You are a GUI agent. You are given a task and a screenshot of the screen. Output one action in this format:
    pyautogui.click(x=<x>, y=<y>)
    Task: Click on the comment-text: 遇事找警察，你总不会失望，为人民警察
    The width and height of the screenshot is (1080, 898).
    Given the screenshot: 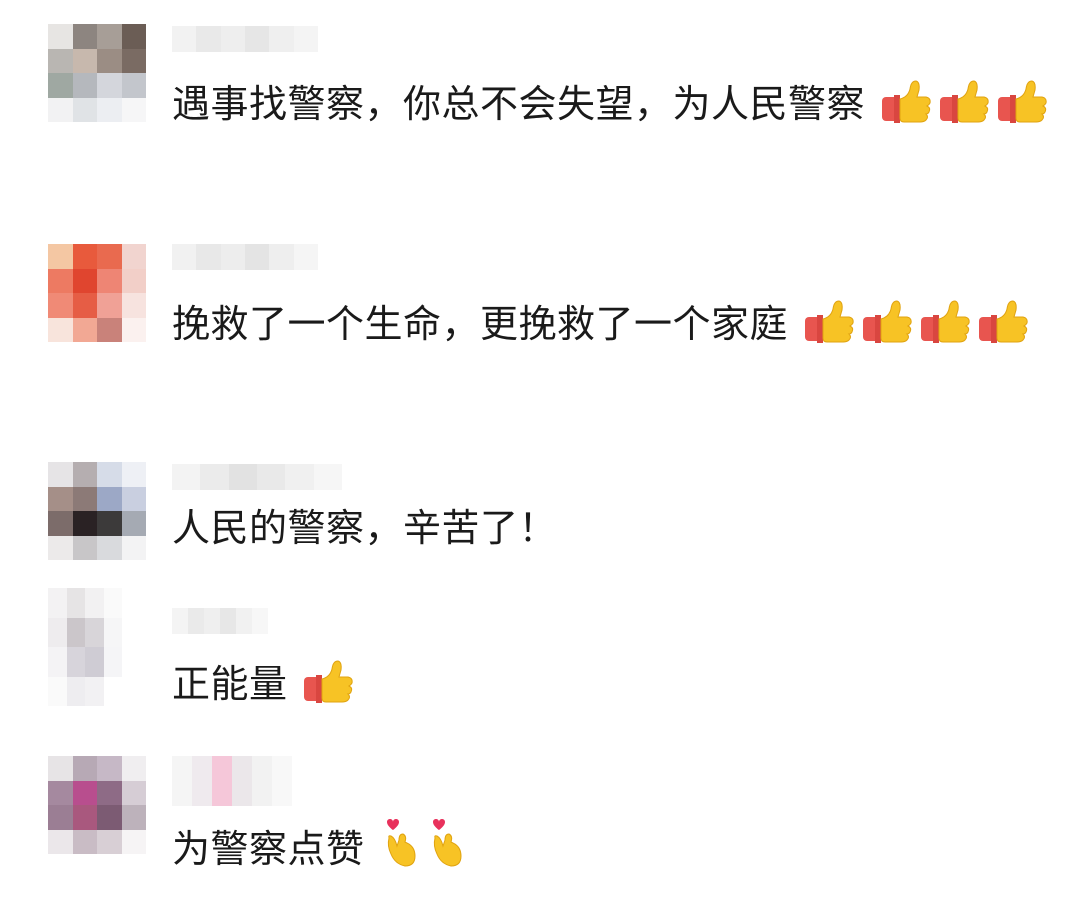 What is the action you would take?
    pyautogui.click(x=612, y=108)
    